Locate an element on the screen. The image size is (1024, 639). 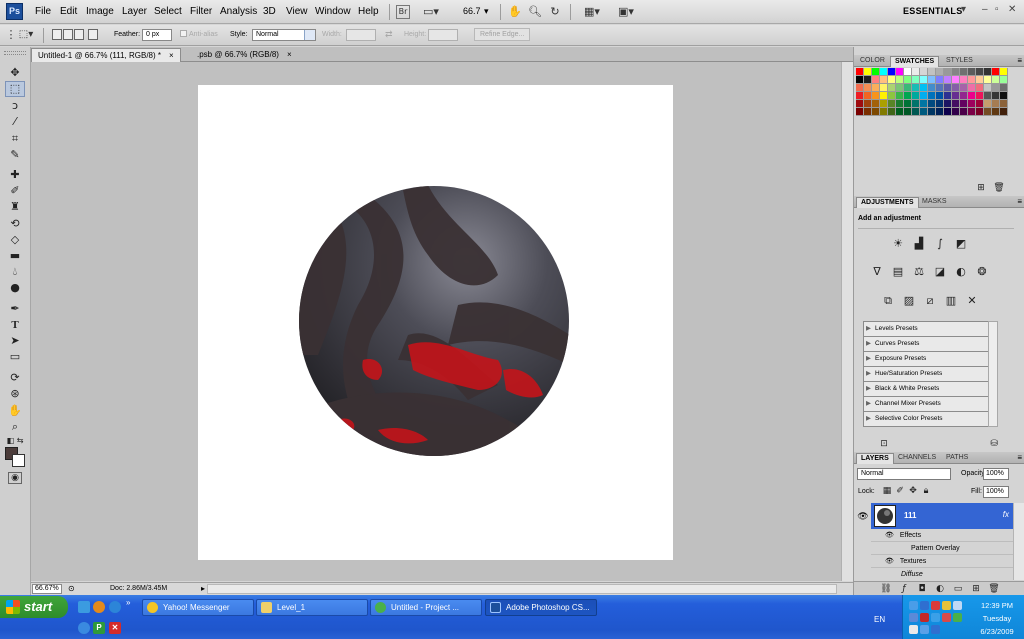
lock-all-icon: 🔒︎ is located at coordinates (926, 491).